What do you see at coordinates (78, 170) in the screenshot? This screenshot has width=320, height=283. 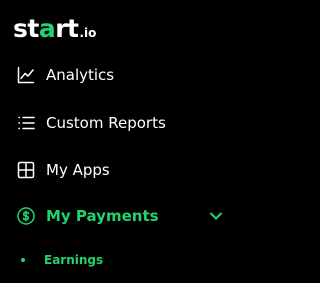 I see `sidebar-item-label: My Apps` at bounding box center [78, 170].